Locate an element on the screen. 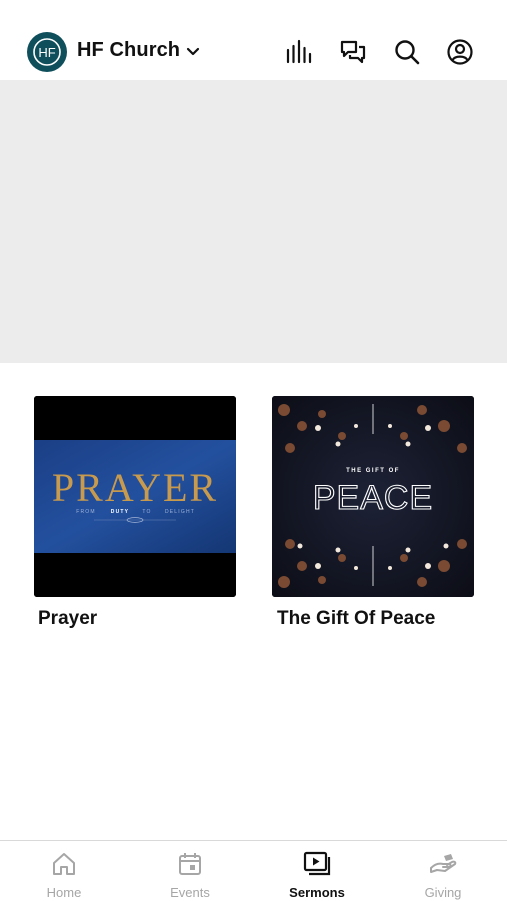 This screenshot has width=507, height=901. logo-text: HF is located at coordinates (46, 52).